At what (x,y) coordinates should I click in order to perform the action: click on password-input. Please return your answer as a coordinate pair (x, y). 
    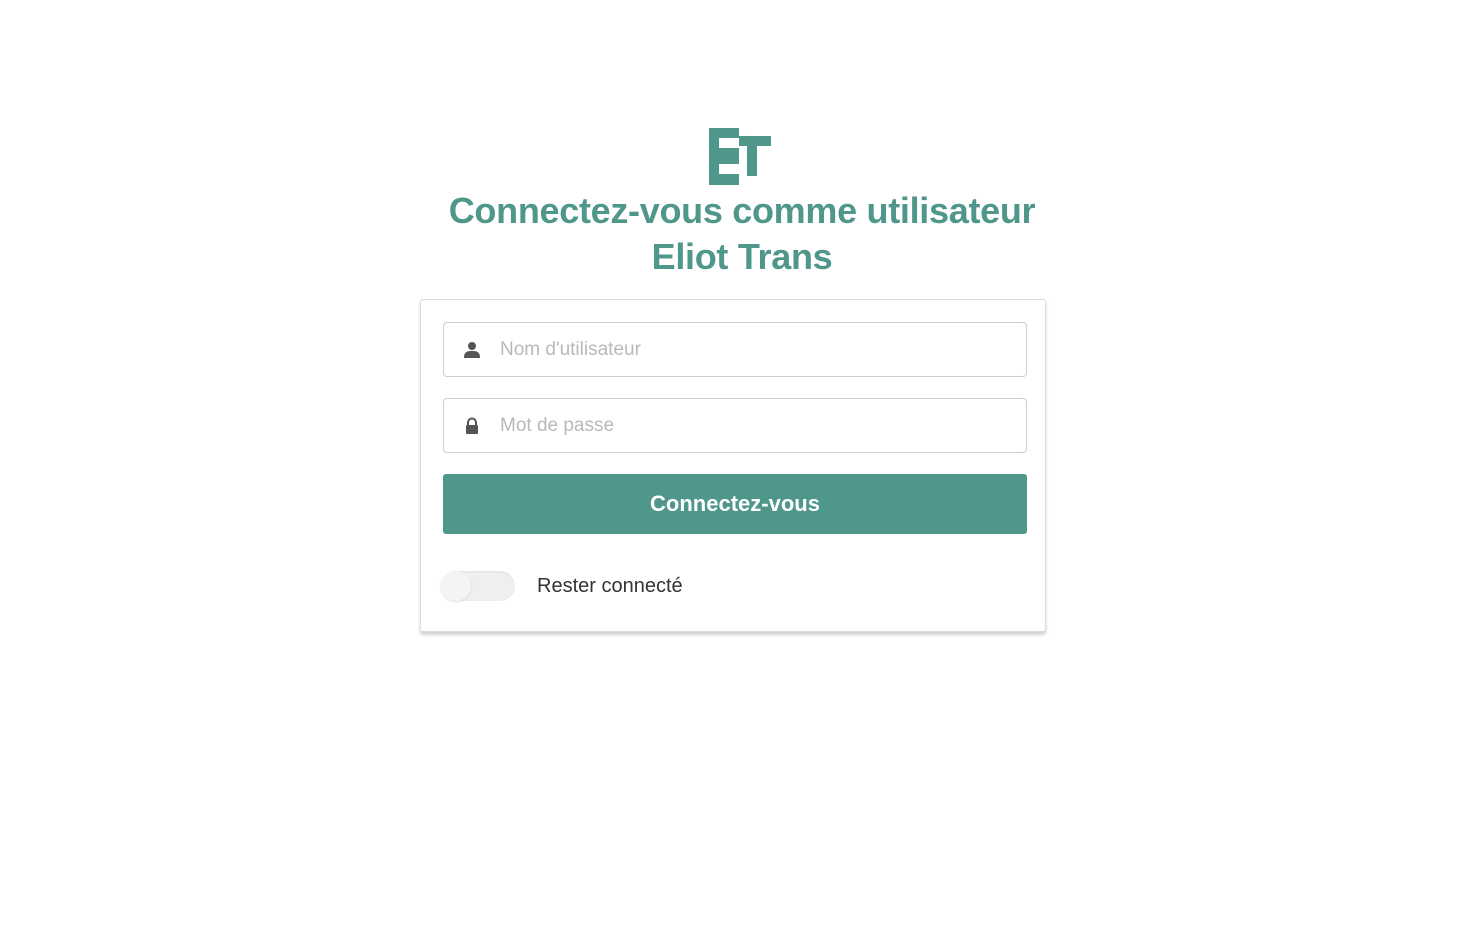
    Looking at the image, I should click on (755, 425).